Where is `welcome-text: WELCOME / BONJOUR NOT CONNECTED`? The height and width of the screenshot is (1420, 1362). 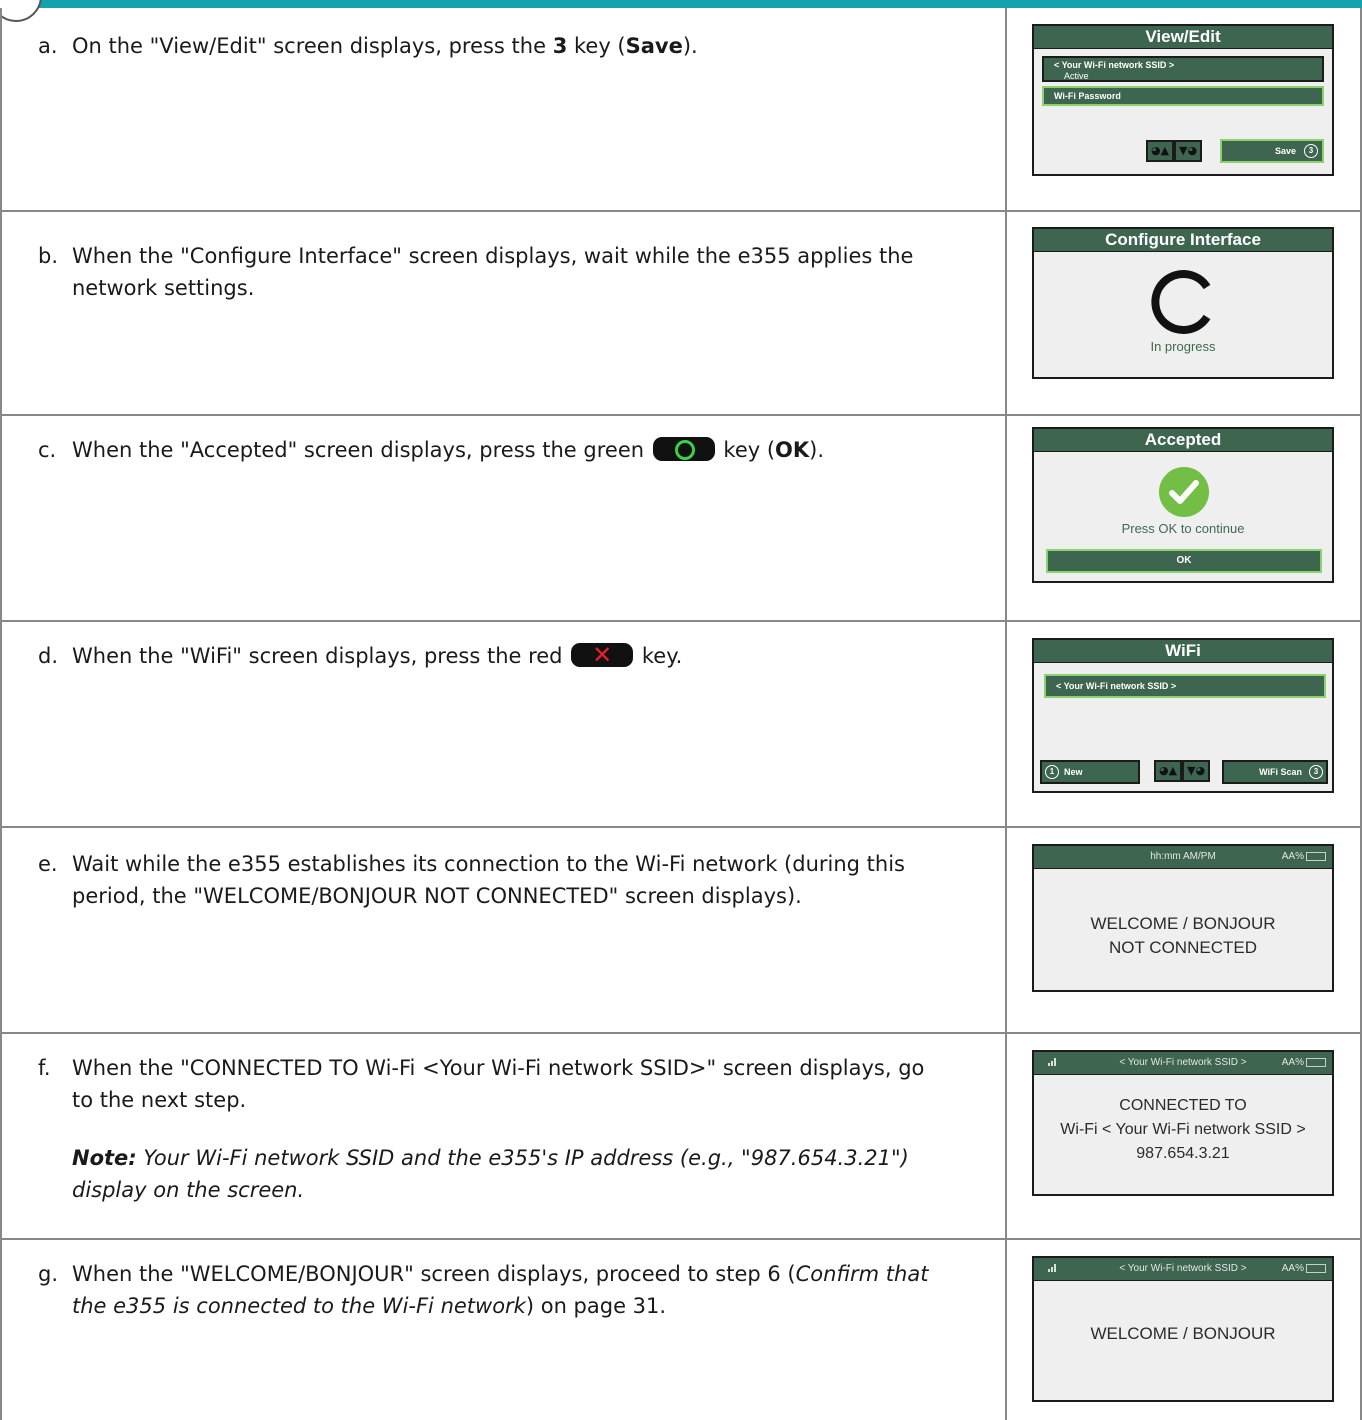
welcome-text: WELCOME / BONJOUR NOT CONNECTED is located at coordinates (1183, 935).